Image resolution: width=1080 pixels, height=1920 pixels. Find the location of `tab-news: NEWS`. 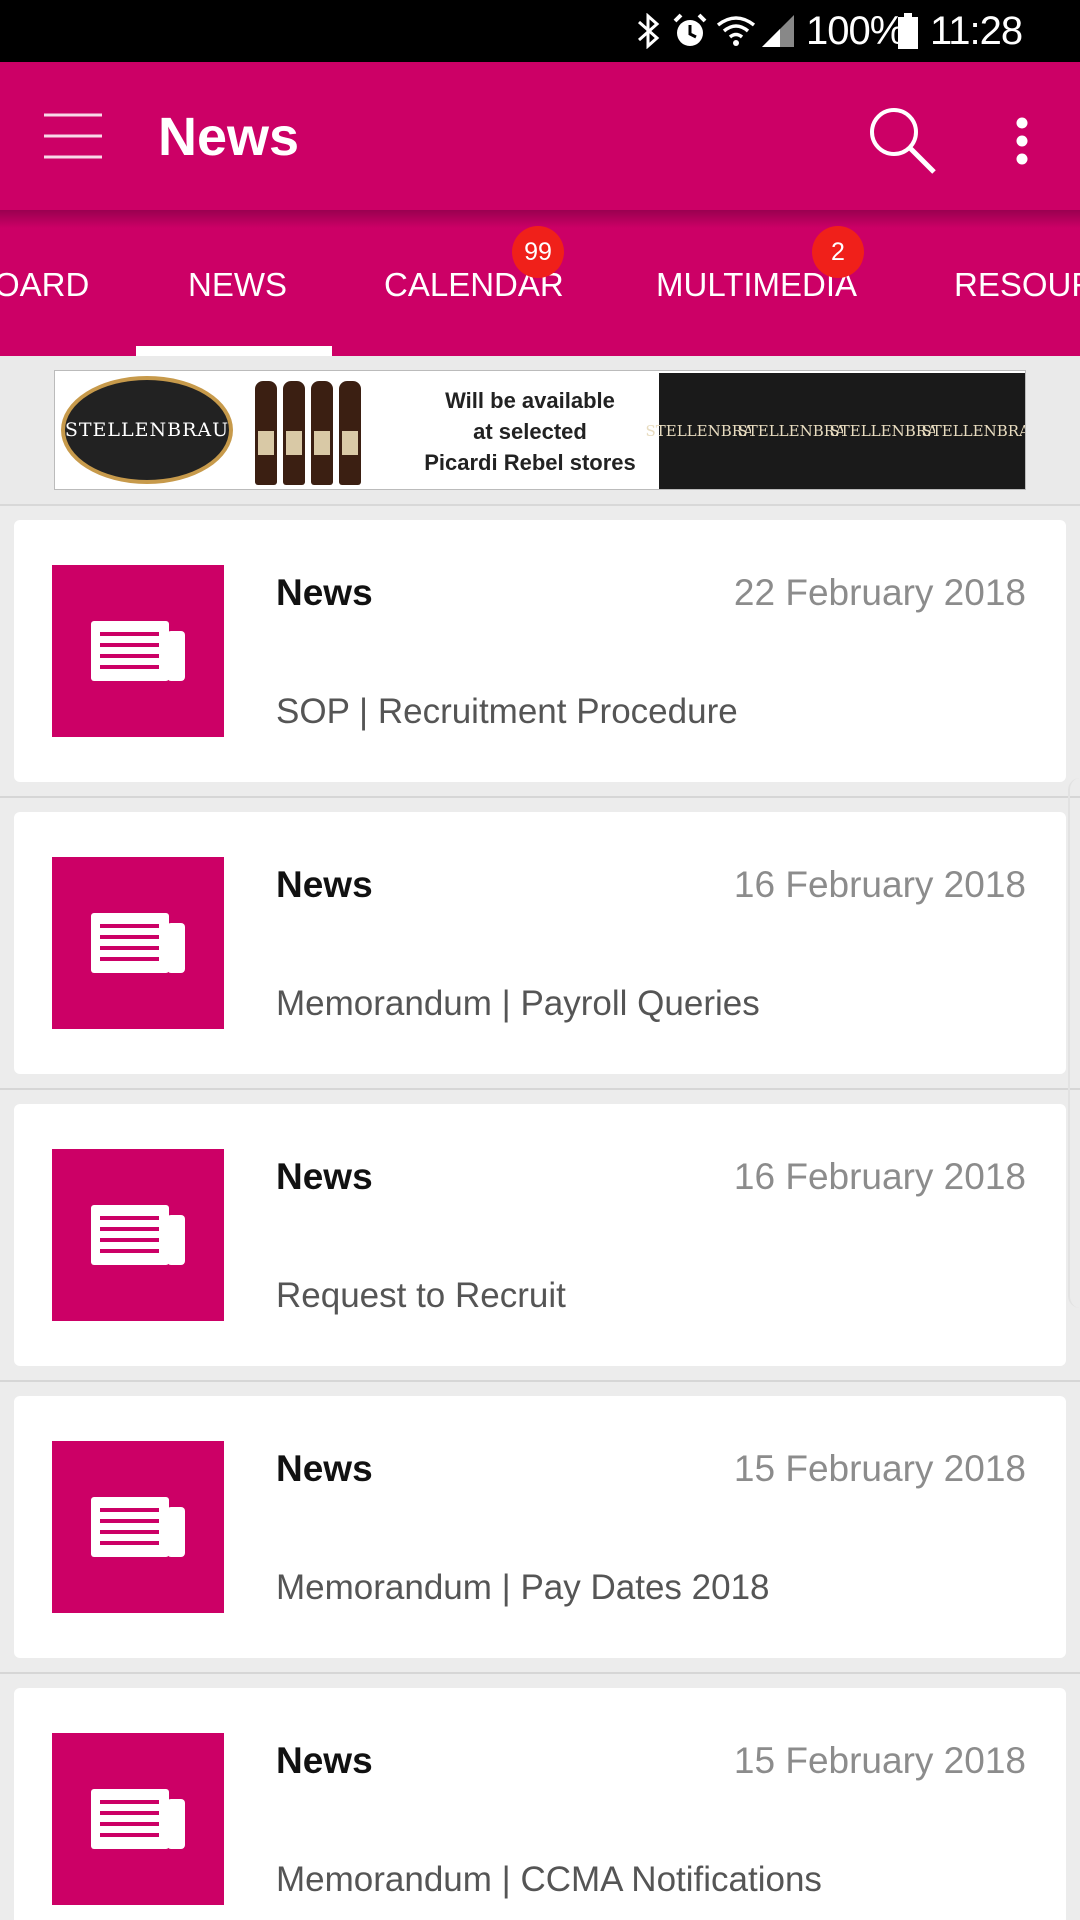

tab-news: NEWS is located at coordinates (237, 285).